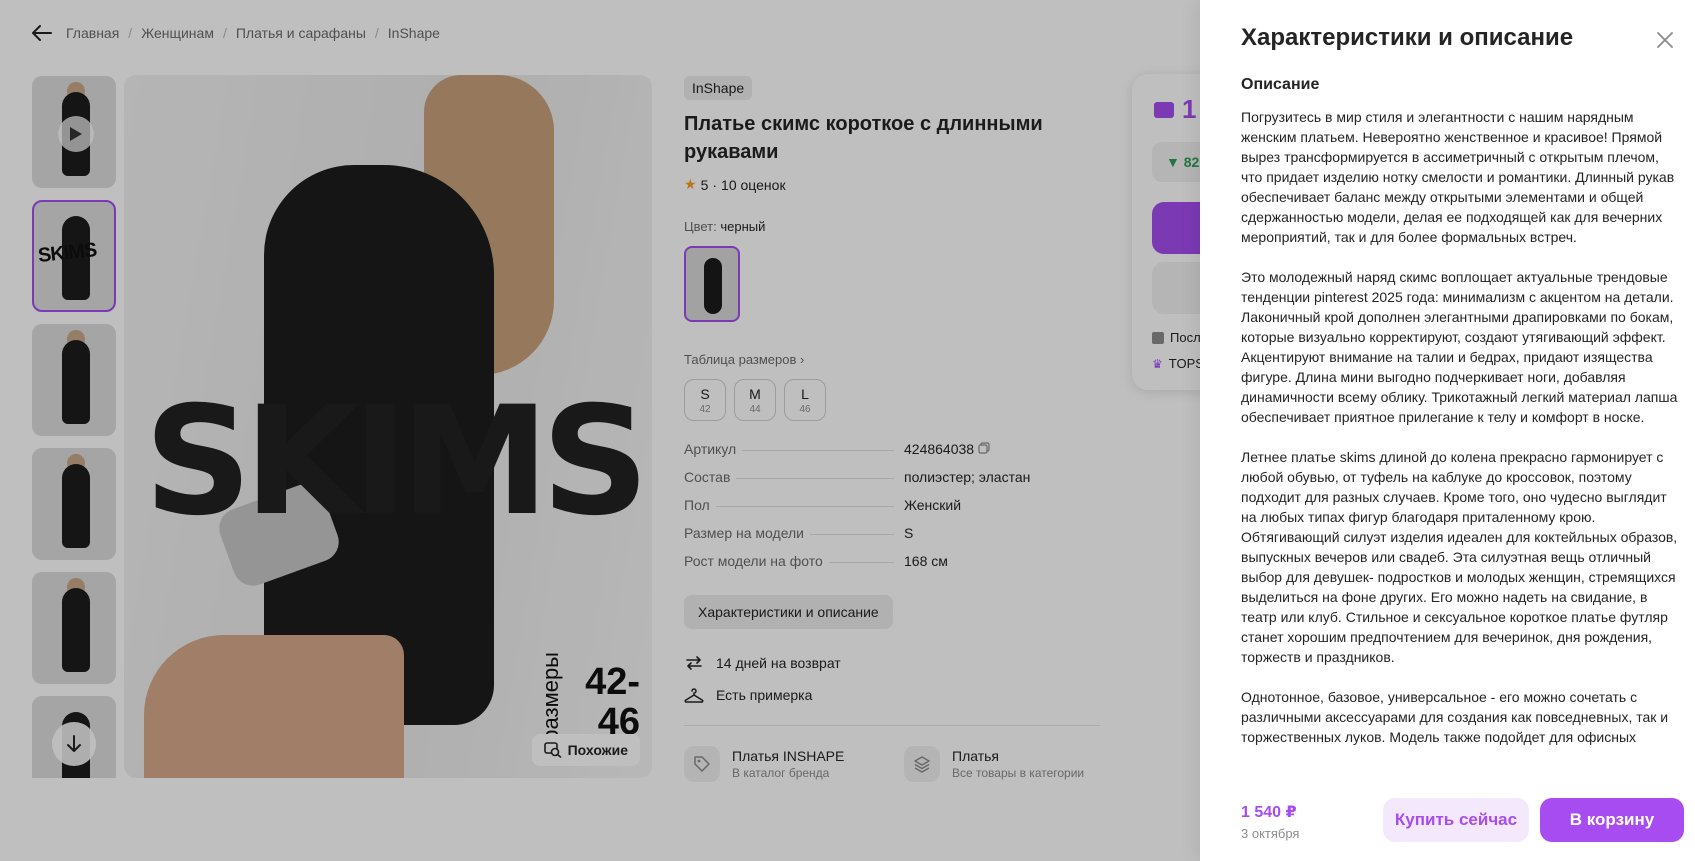  I want to click on scroll-fade, so click(1447, 764).